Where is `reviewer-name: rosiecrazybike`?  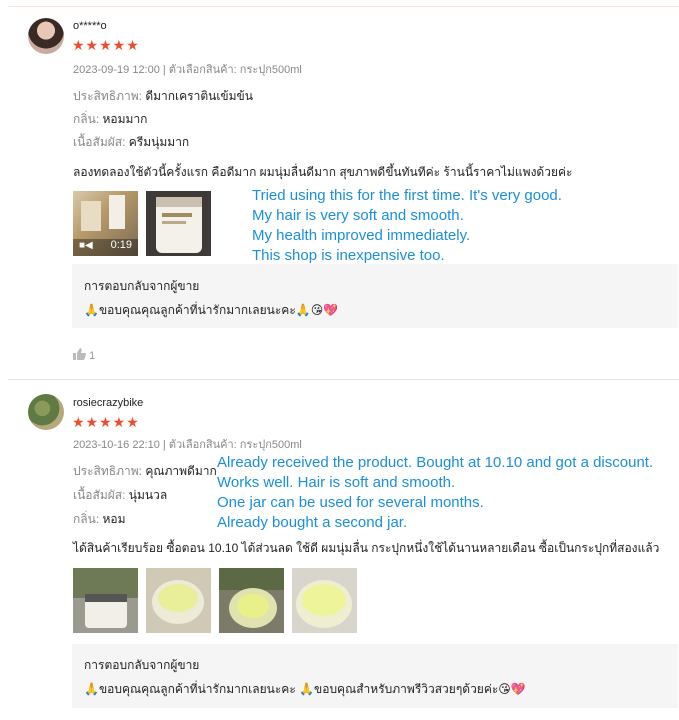 reviewer-name: rosiecrazybike is located at coordinates (108, 403).